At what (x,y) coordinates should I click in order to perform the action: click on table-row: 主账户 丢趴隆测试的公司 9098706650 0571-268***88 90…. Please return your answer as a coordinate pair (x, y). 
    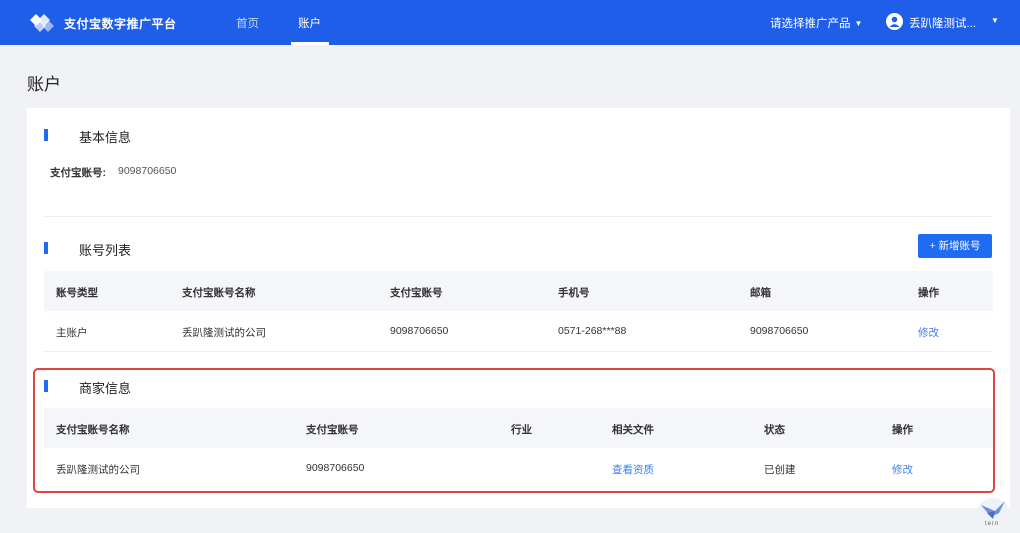
    Looking at the image, I should click on (518, 331).